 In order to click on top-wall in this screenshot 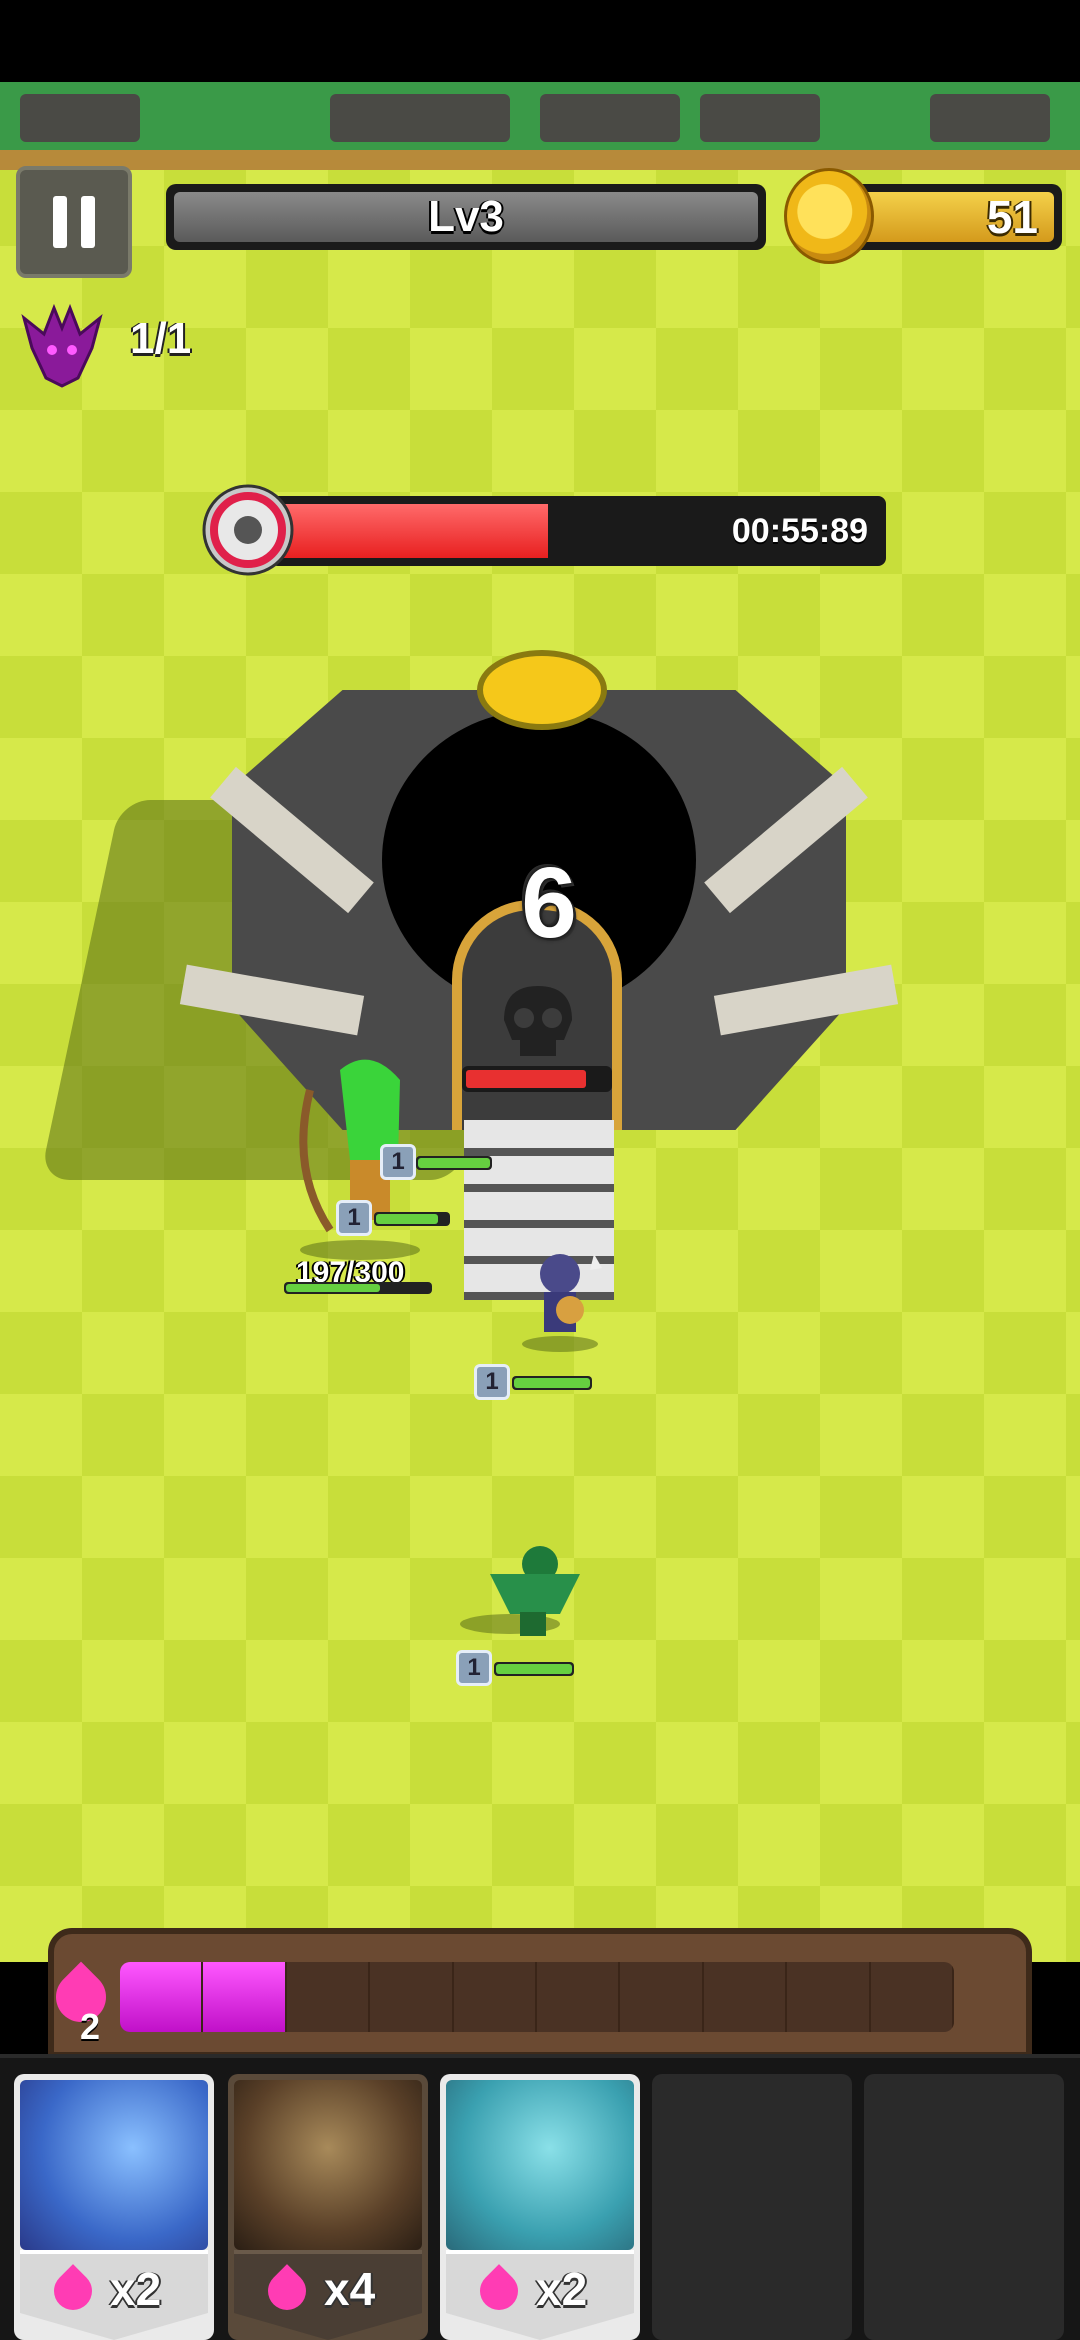, I will do `click(540, 121)`.